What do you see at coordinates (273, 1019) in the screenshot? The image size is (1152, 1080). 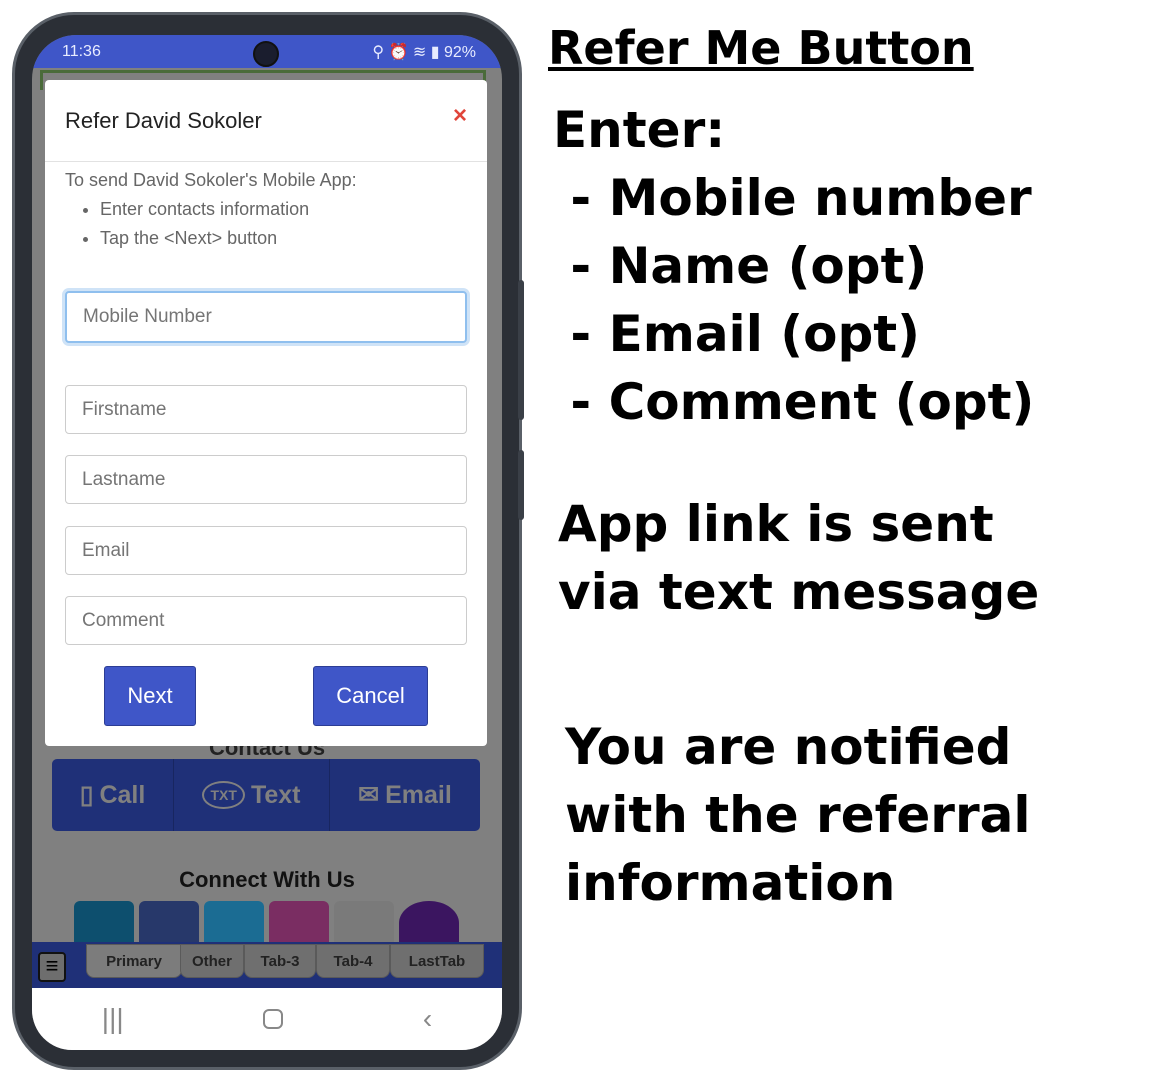 I see `home-icon` at bounding box center [273, 1019].